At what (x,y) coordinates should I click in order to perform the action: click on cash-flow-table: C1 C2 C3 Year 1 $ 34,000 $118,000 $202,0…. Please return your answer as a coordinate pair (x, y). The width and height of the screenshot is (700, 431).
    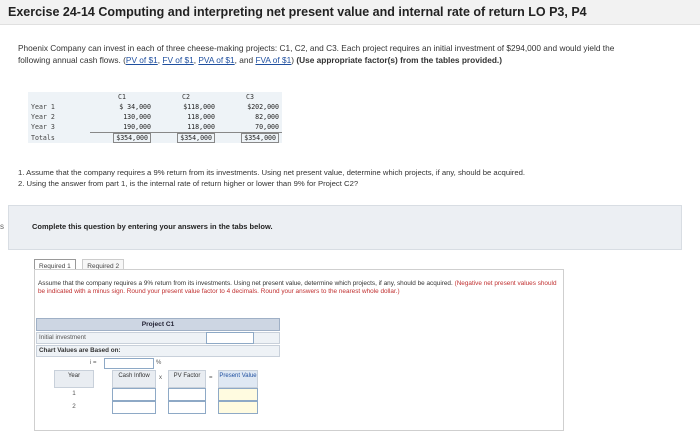
    Looking at the image, I should click on (155, 117).